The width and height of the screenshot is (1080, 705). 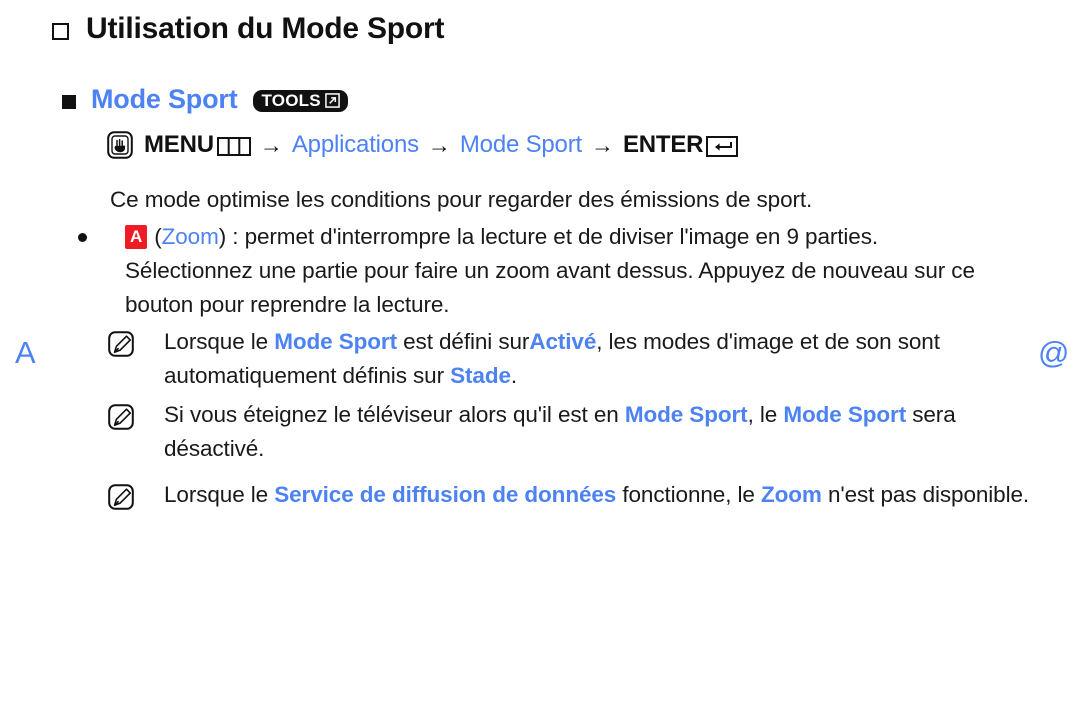 I want to click on section-heading-text: Mode Sport, so click(x=164, y=99).